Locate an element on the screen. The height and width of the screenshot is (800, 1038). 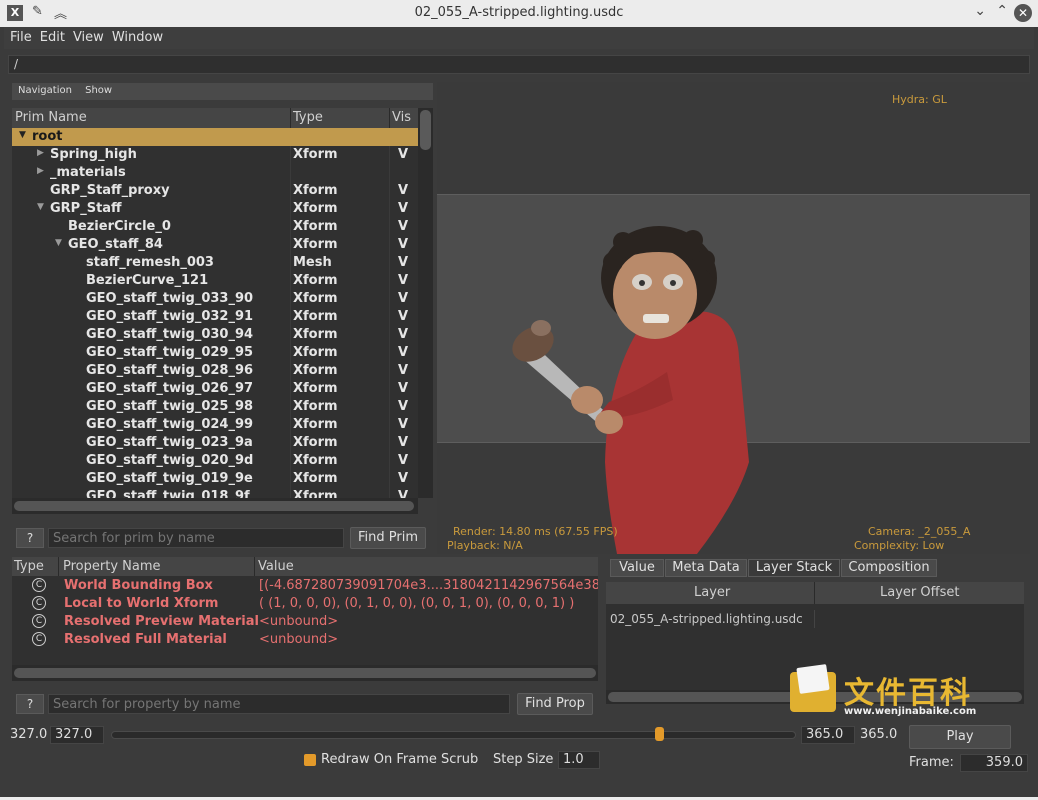
menu-view: View is located at coordinates (88, 36).